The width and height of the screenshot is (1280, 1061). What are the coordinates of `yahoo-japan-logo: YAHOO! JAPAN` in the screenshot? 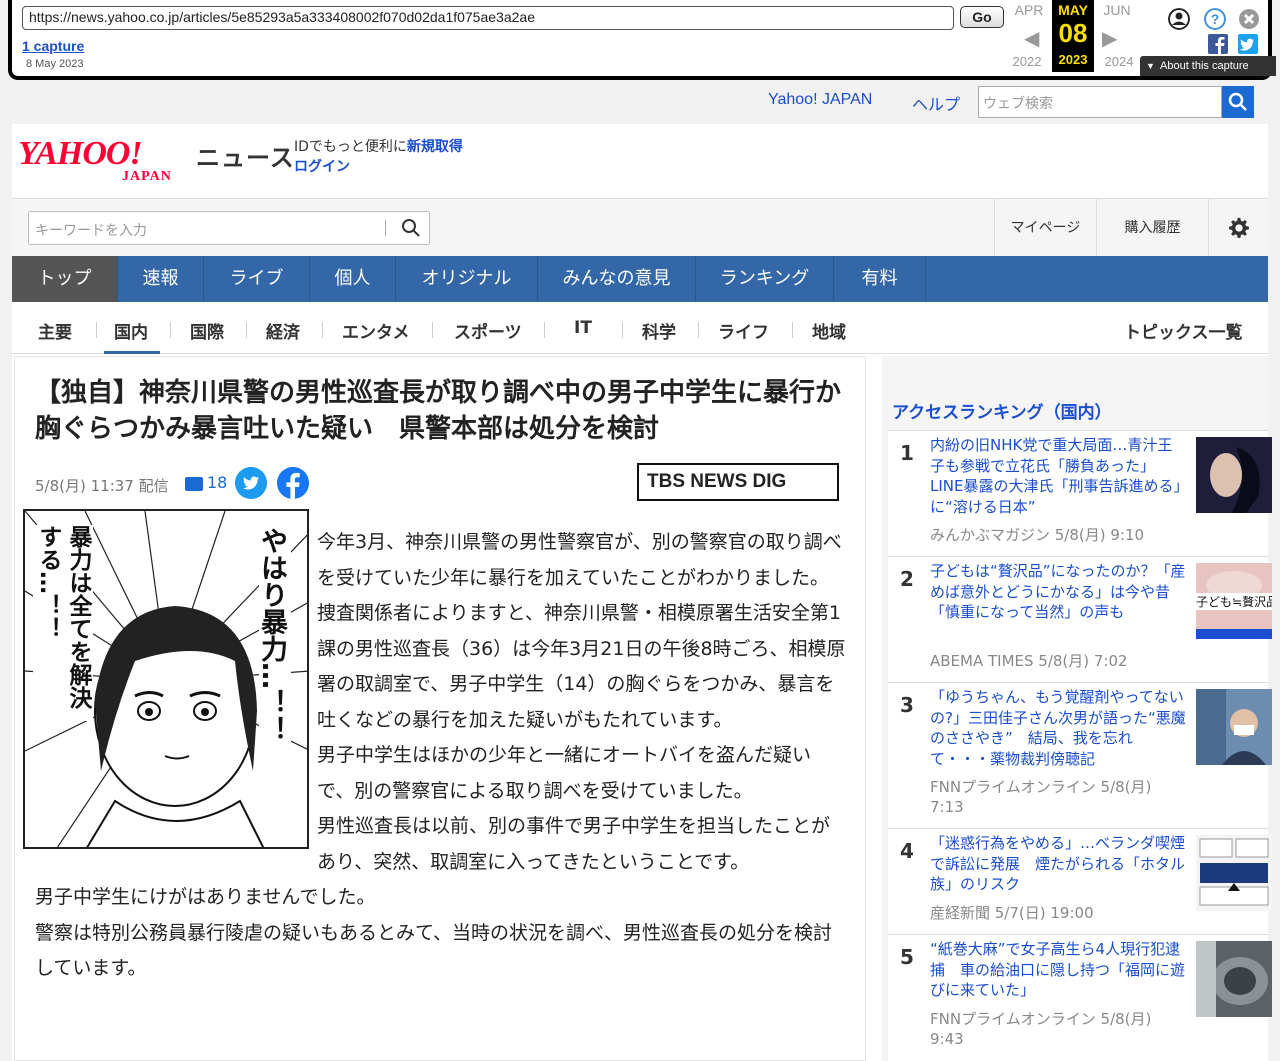 It's located at (106, 157).